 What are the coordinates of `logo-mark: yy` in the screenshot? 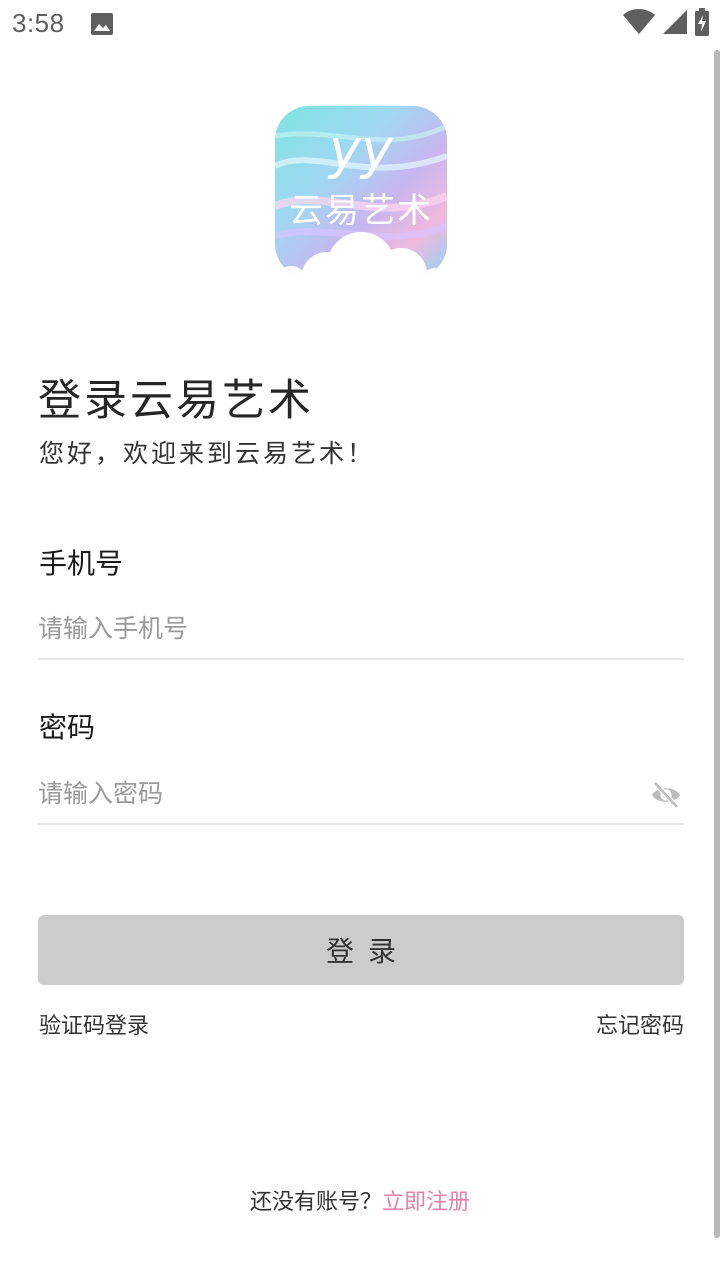 It's located at (360, 149).